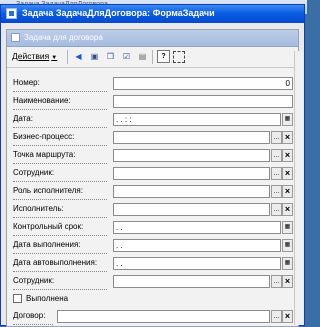 The width and height of the screenshot is (320, 327). I want to click on form-titlebar: Задача для договора, so click(152, 38).